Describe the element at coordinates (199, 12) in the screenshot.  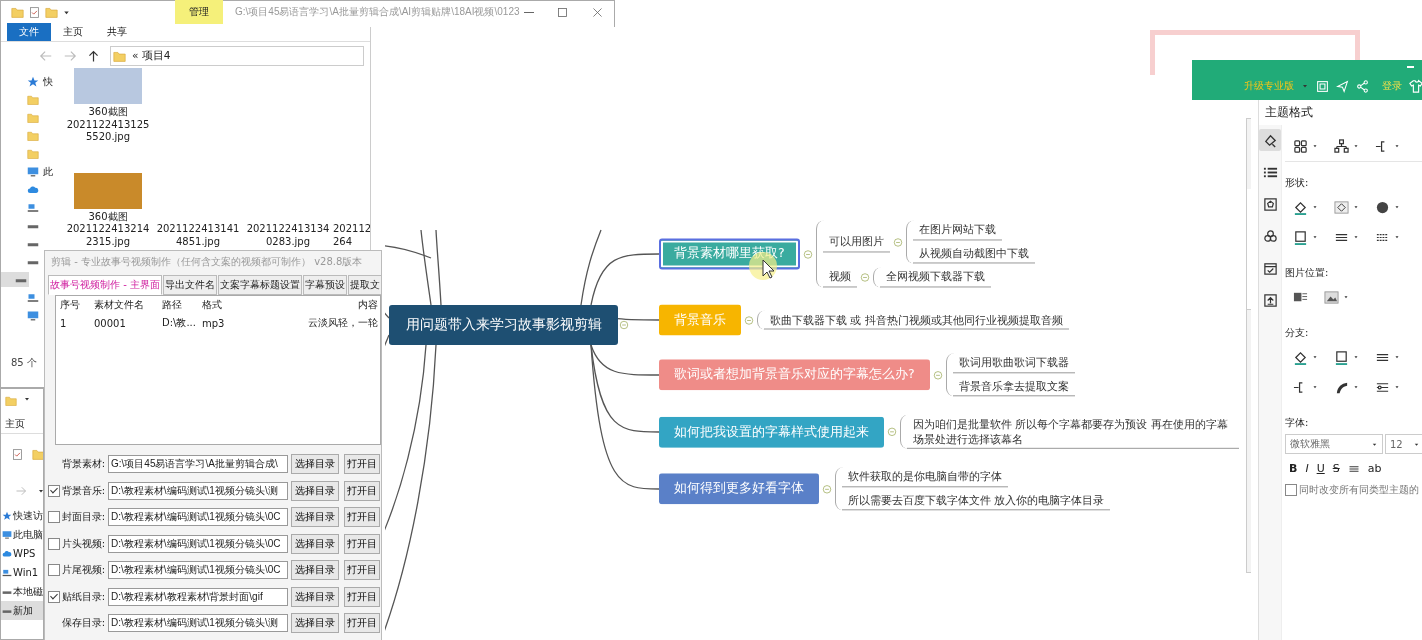
I see `context-tab: 管理` at that location.